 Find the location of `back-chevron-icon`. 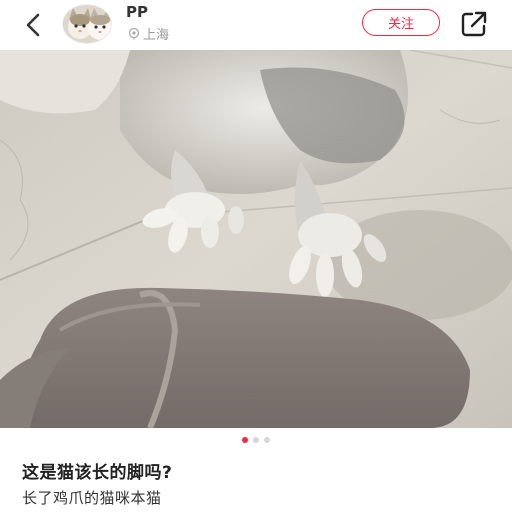

back-chevron-icon is located at coordinates (34, 25).